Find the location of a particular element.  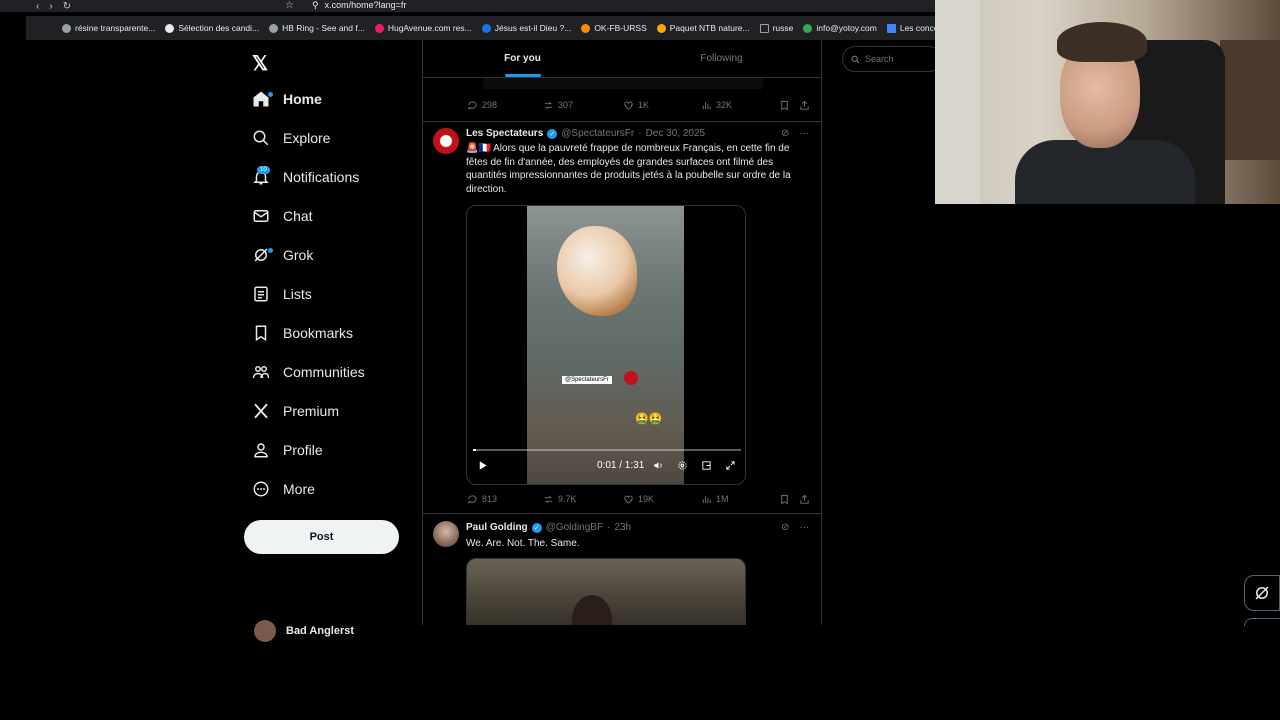

bookmark-icon is located at coordinates (784, 499).